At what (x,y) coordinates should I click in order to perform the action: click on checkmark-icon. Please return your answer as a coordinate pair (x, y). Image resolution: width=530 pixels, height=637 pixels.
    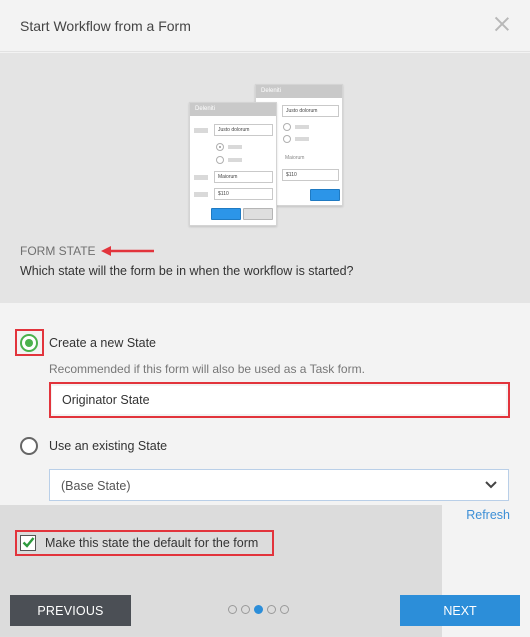
    Looking at the image, I should click on (28, 542).